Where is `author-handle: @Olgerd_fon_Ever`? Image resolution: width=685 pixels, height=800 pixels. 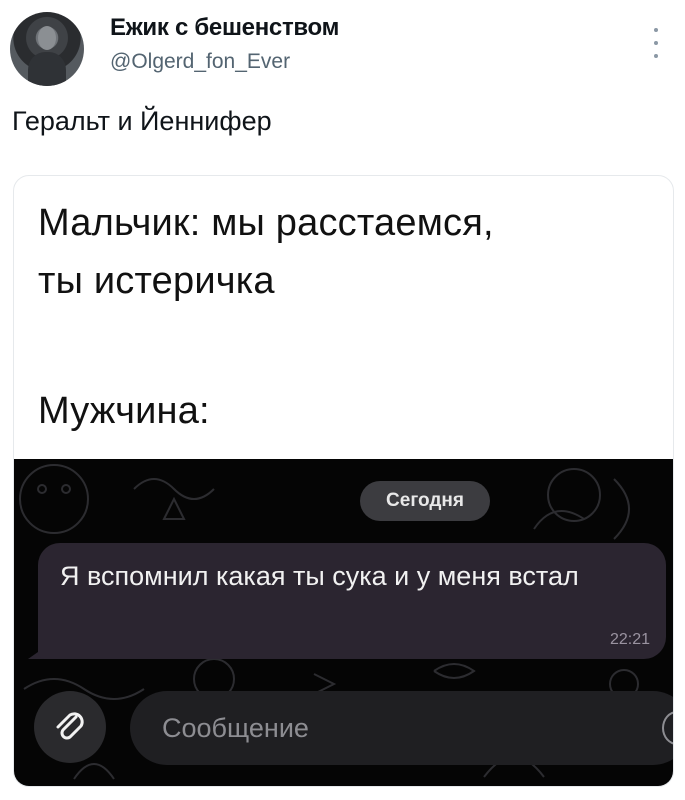 author-handle: @Olgerd_fon_Ever is located at coordinates (200, 62).